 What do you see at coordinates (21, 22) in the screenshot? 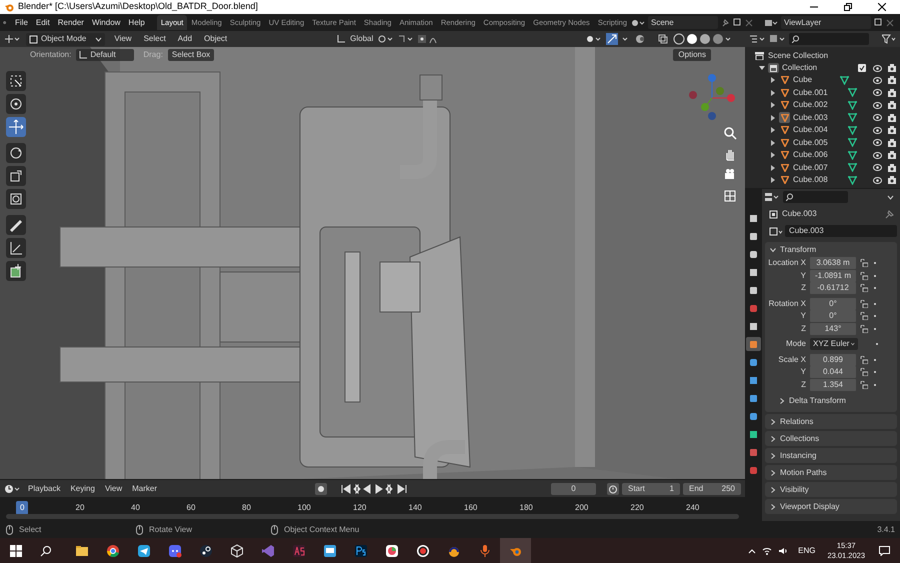
I see `menu-item: File` at bounding box center [21, 22].